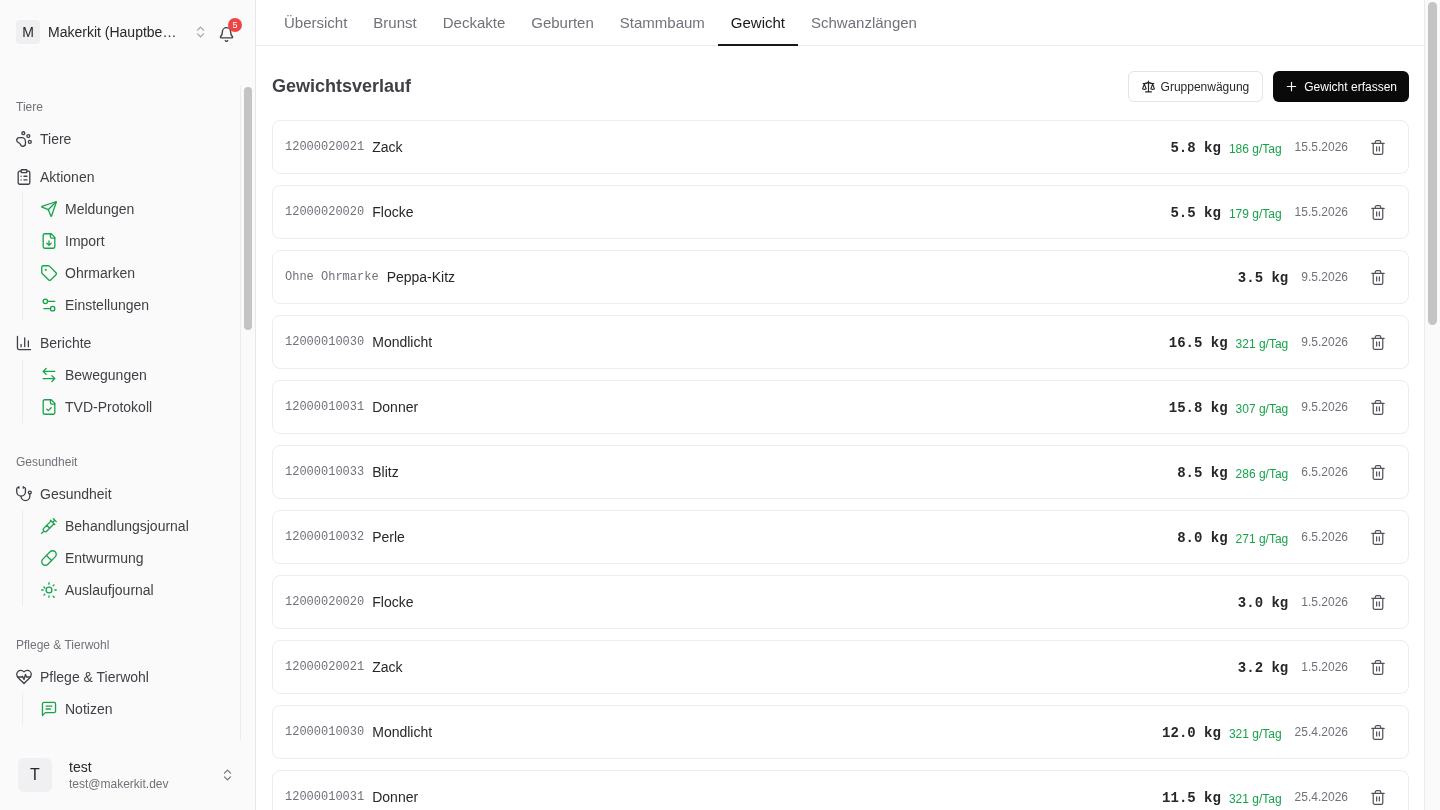  What do you see at coordinates (128, 343) in the screenshot?
I see `nav-item: Berichte` at bounding box center [128, 343].